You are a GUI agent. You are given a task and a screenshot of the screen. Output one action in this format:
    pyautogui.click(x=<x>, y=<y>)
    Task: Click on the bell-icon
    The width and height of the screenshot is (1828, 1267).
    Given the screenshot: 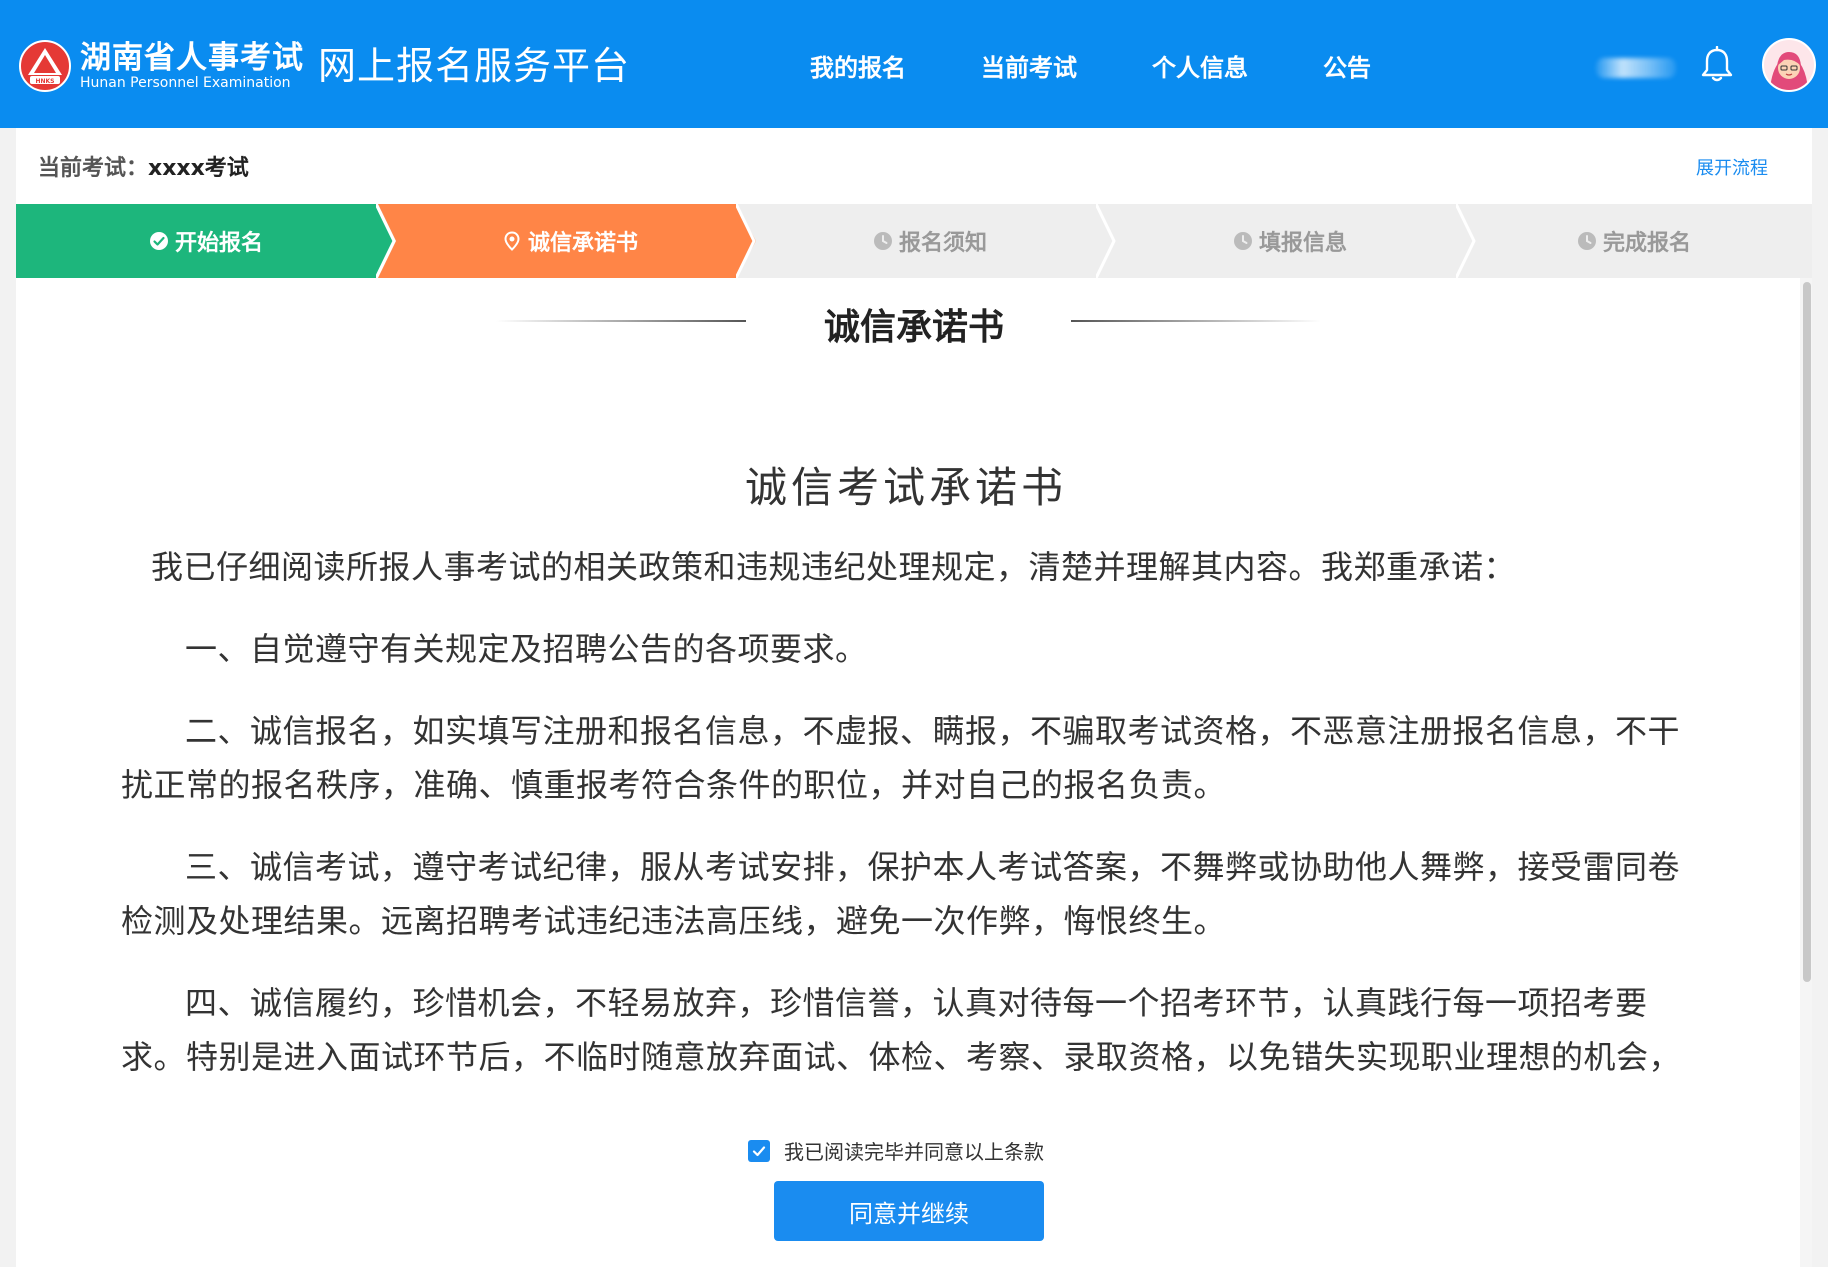 What is the action you would take?
    pyautogui.click(x=1717, y=65)
    